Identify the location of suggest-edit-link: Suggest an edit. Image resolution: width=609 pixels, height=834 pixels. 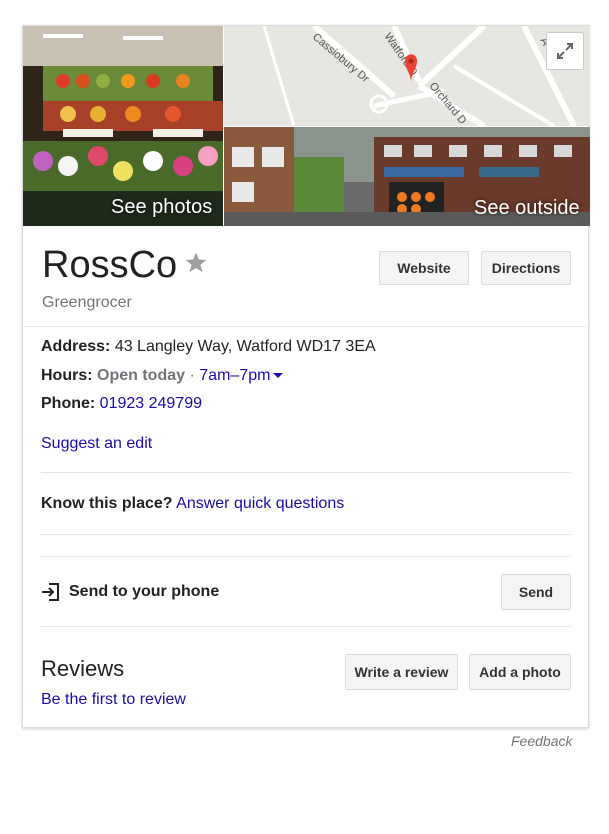
(96, 444).